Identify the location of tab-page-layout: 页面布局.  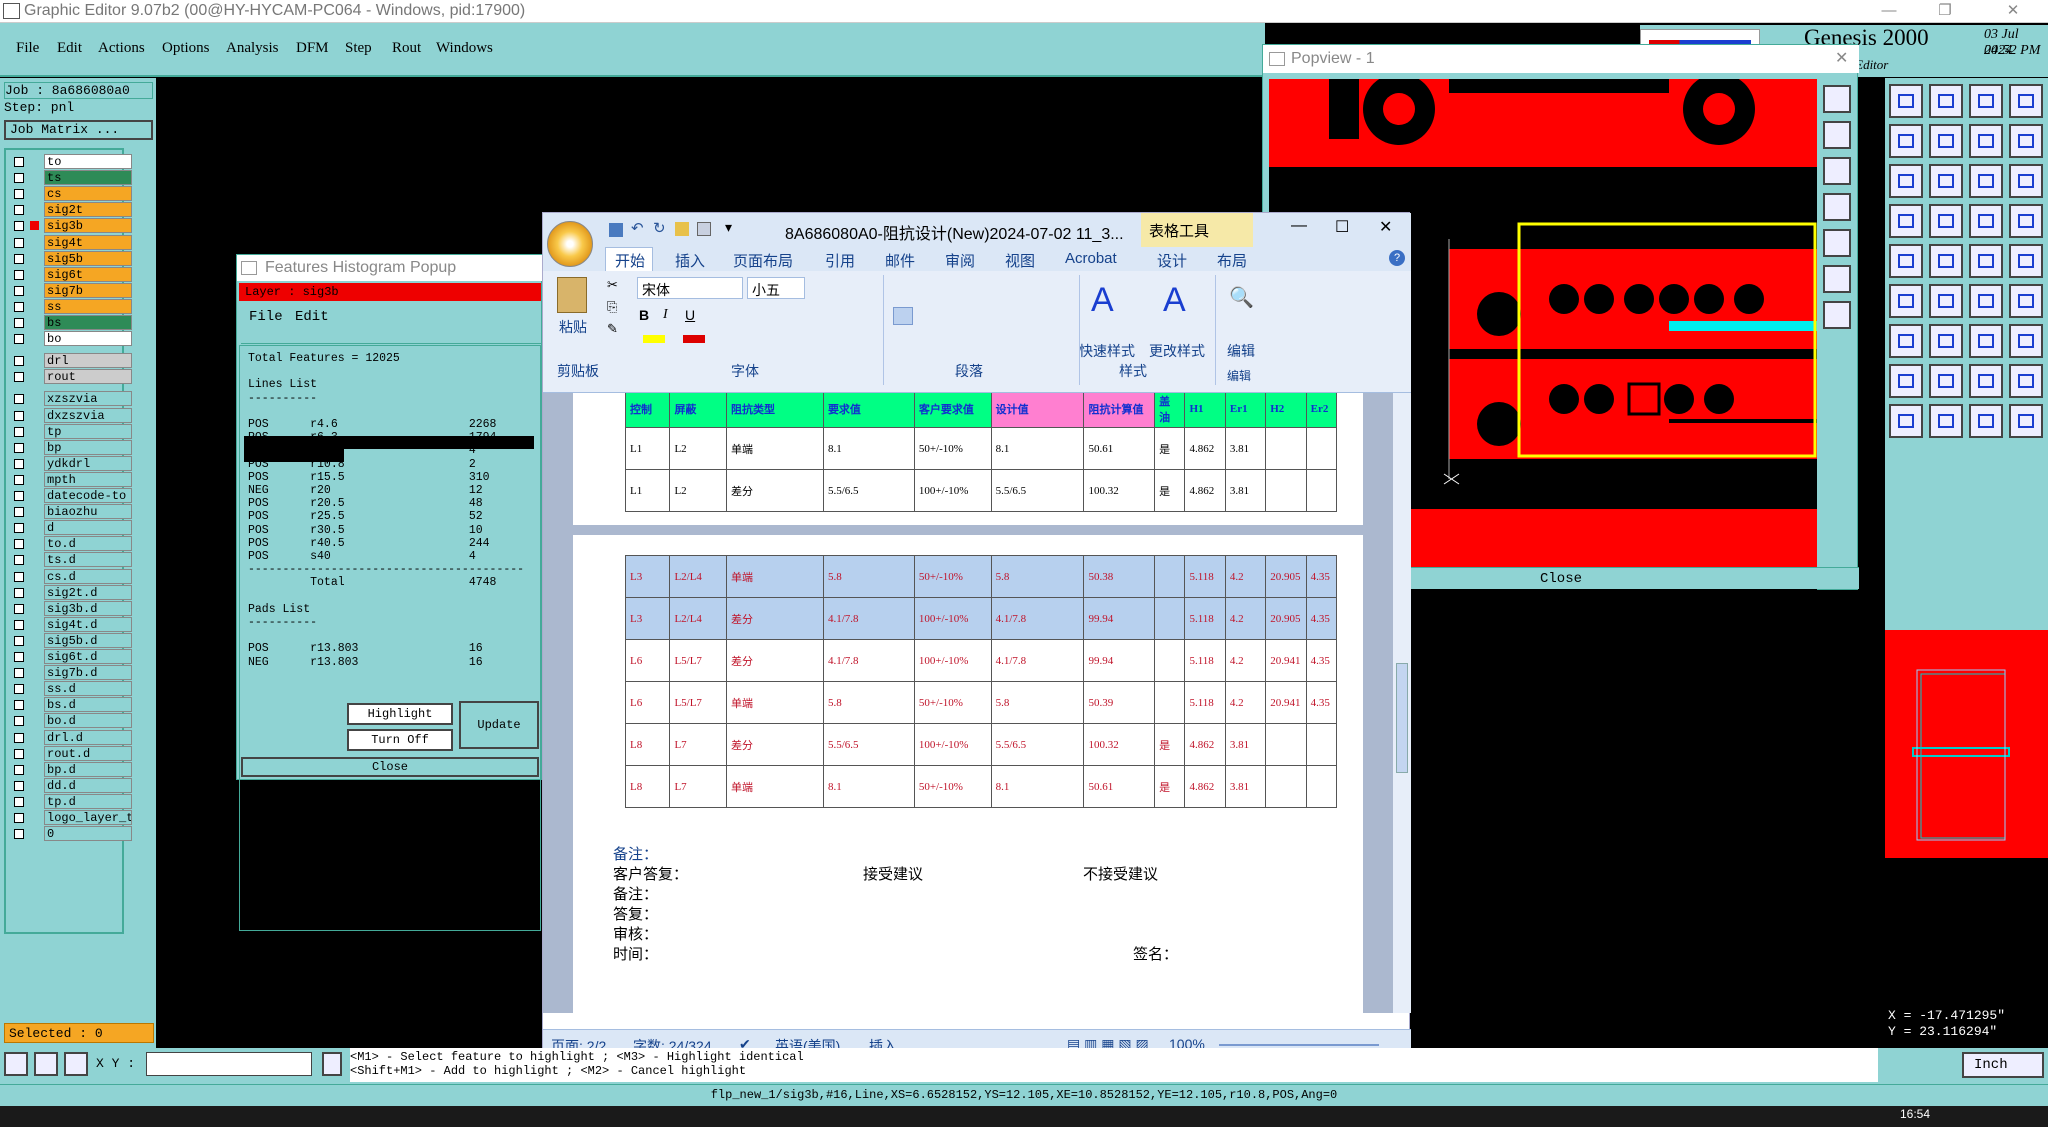
(763, 260).